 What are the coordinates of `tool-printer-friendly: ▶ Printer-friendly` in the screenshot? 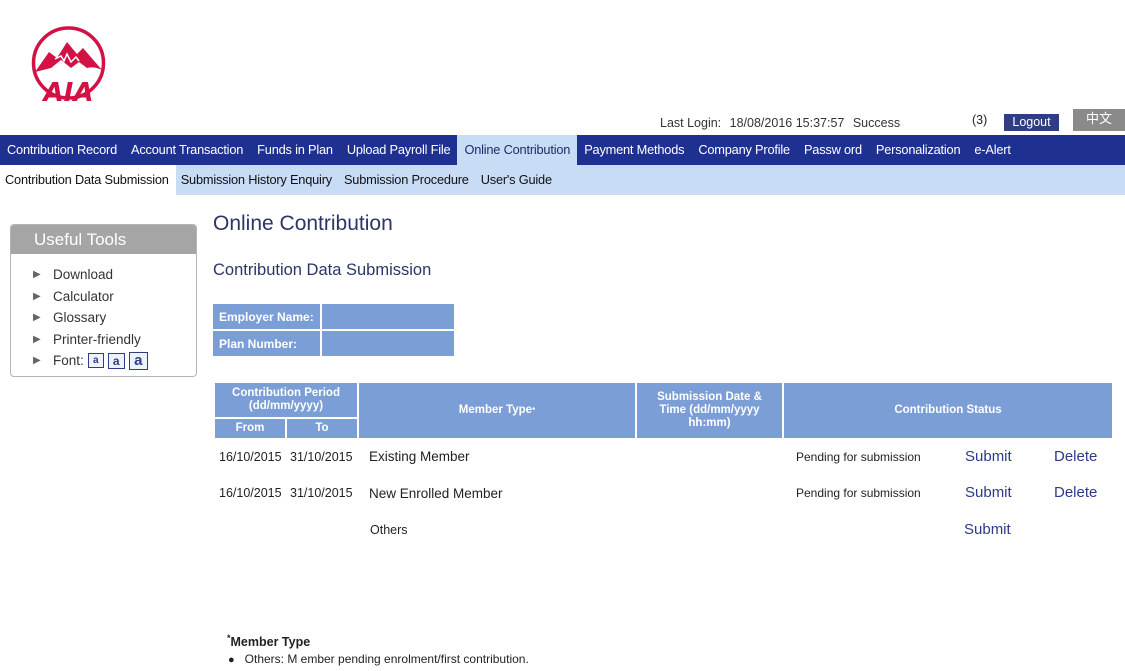 It's located at (114, 340).